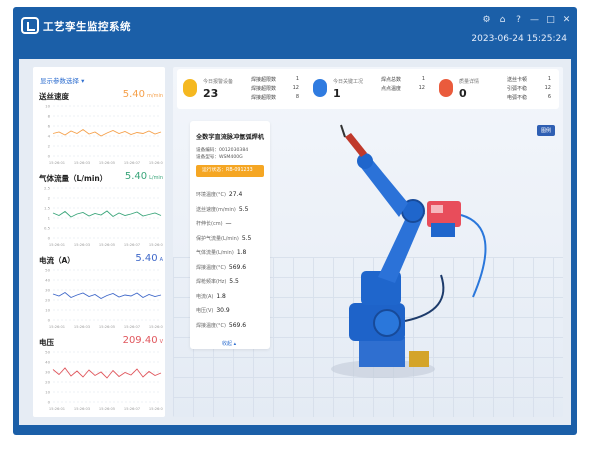  Describe the element at coordinates (143, 176) in the screenshot. I see `chart-current-value: 5.40 L/min` at that location.